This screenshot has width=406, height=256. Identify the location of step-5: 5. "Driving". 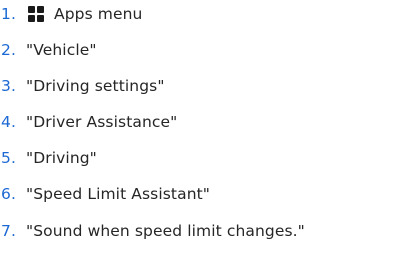
(48, 158).